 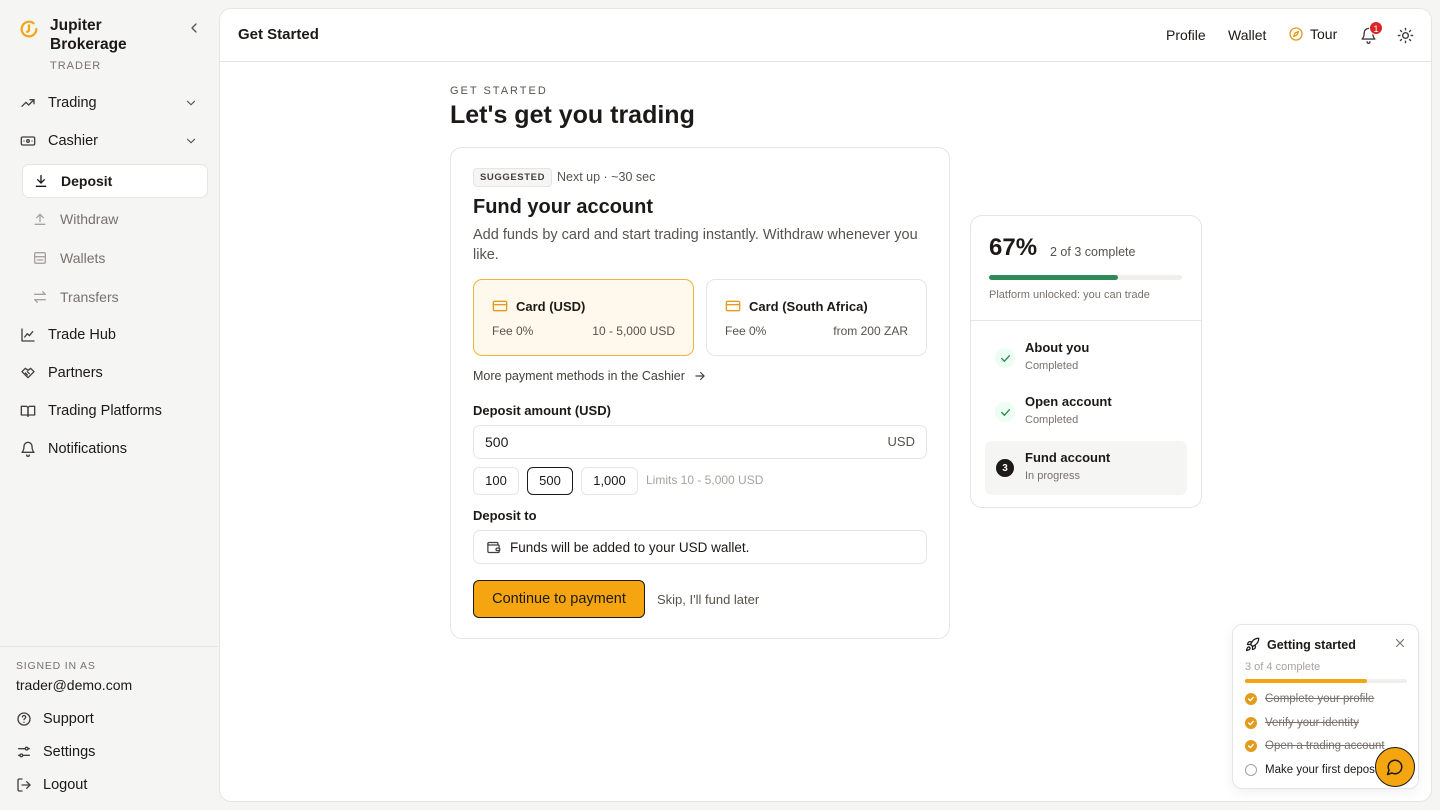 I want to click on payment-method-card-south-africa: Card (South Africa) Fee 0% from 200 ZAR, so click(x=816, y=317).